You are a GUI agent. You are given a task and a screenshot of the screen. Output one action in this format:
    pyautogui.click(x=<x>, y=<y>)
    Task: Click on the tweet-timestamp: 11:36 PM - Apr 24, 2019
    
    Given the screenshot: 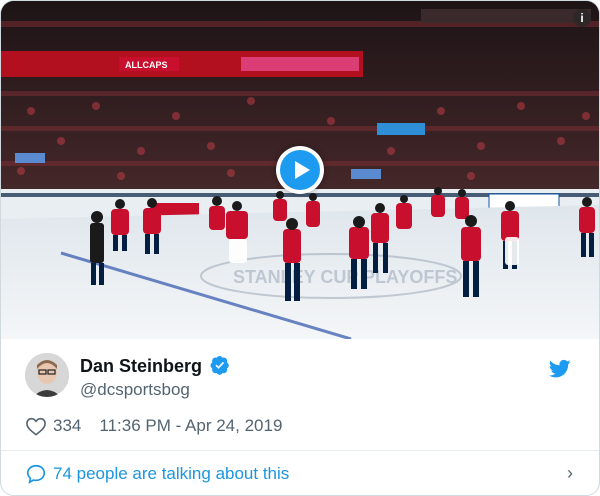 What is the action you would take?
    pyautogui.click(x=190, y=426)
    